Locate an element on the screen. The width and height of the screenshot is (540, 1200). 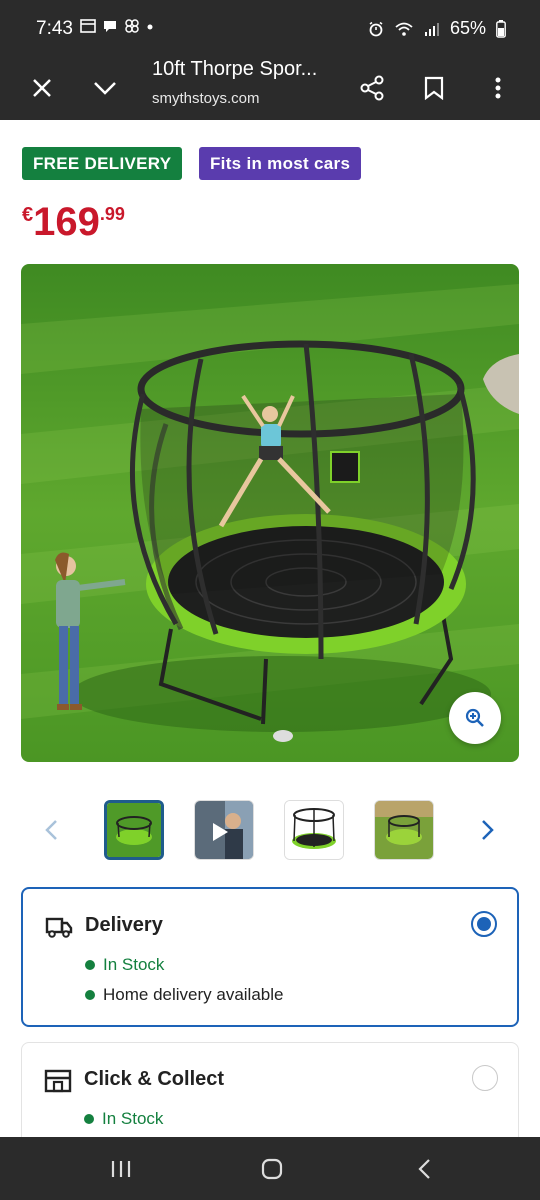
minimize-button is located at coordinates (105, 88).